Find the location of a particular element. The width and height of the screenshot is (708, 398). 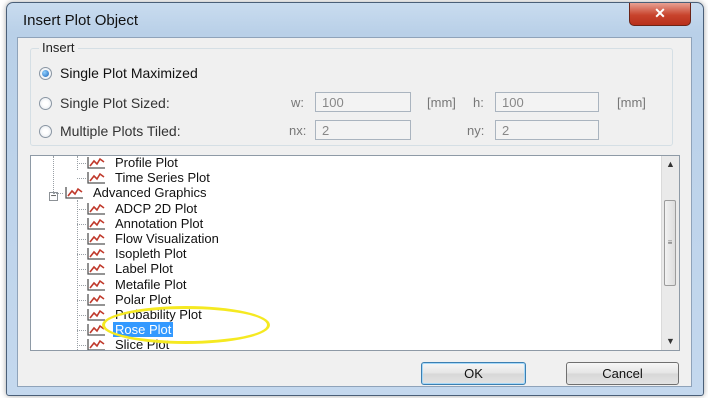

tree-item-label: Isopleth Plot is located at coordinates (151, 254).